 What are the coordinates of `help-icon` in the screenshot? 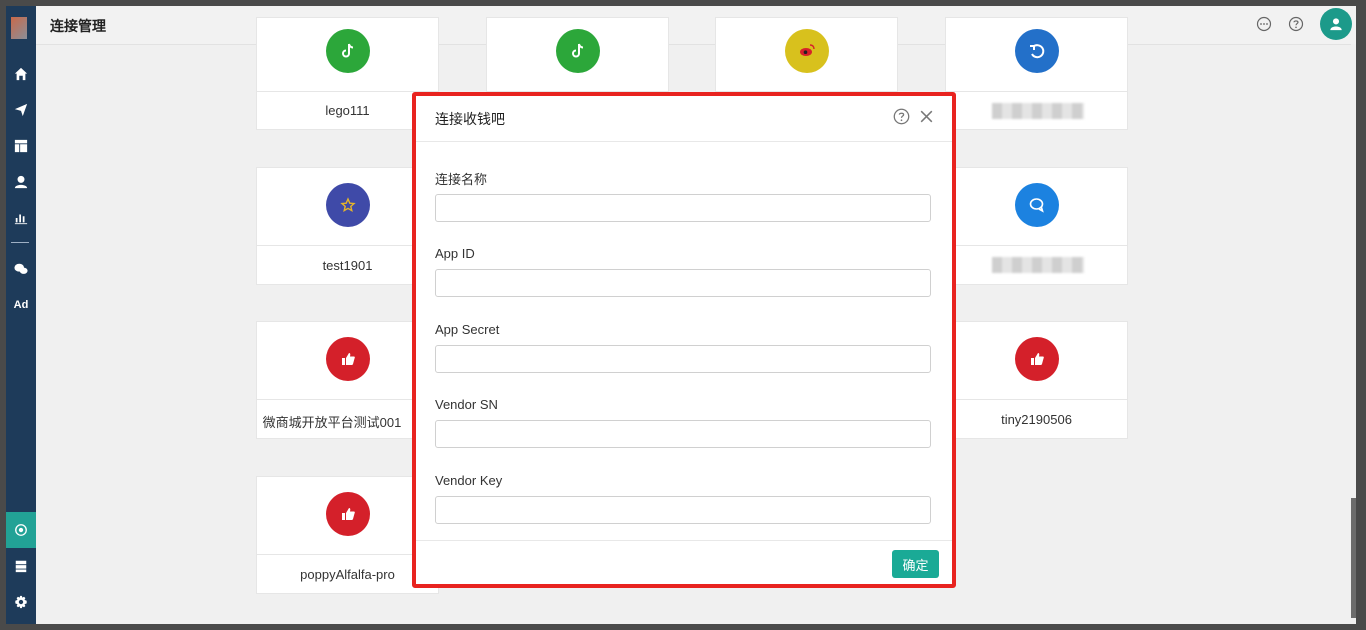 It's located at (1296, 24).